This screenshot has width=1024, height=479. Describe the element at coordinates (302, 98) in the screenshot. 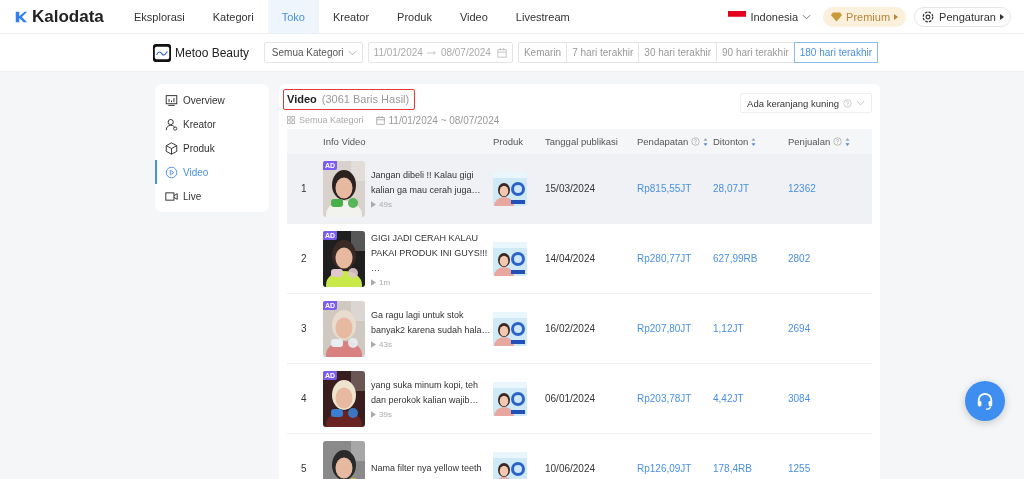

I see `panel-title: Video` at that location.